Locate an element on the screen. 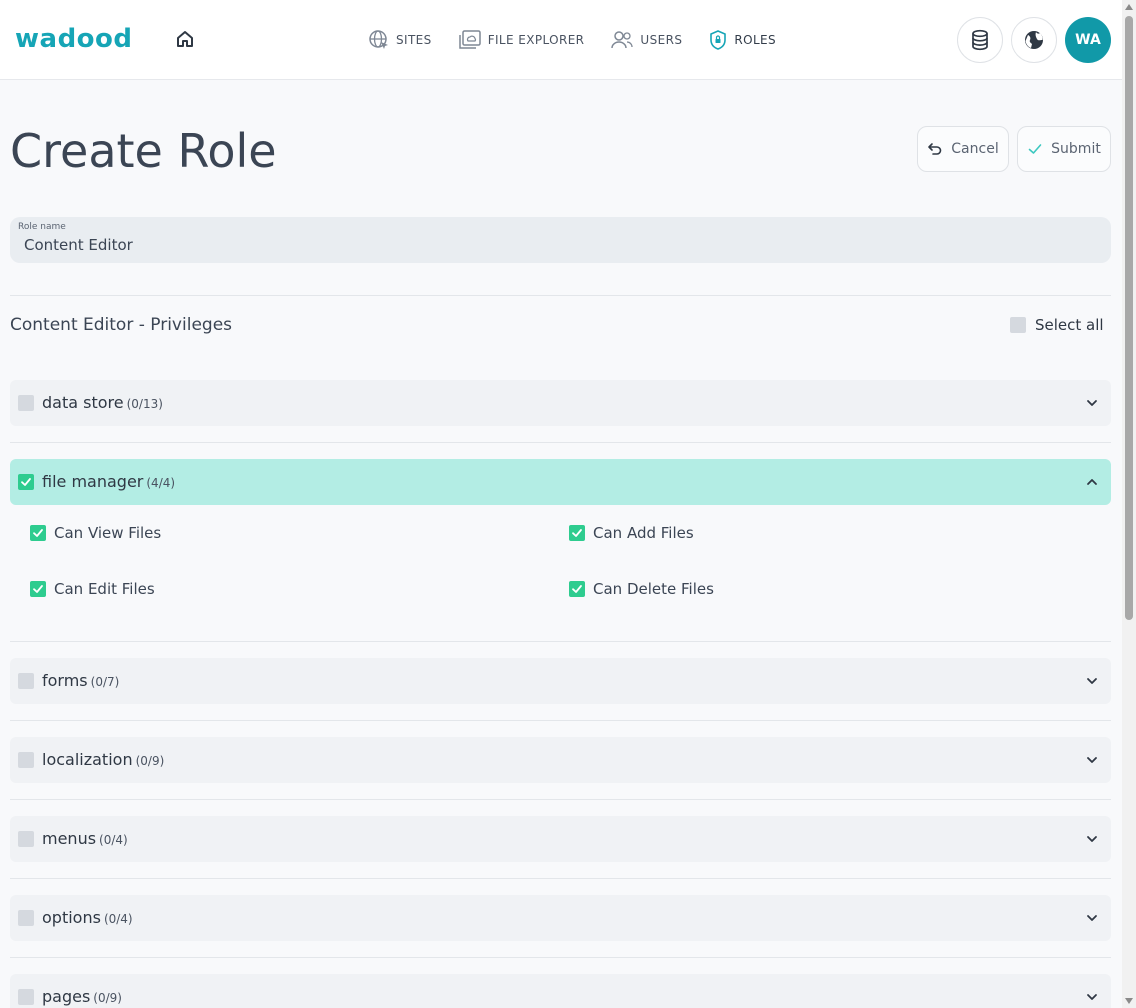 The image size is (1136, 1008). select-all-checkbox: Select all is located at coordinates (1057, 325).